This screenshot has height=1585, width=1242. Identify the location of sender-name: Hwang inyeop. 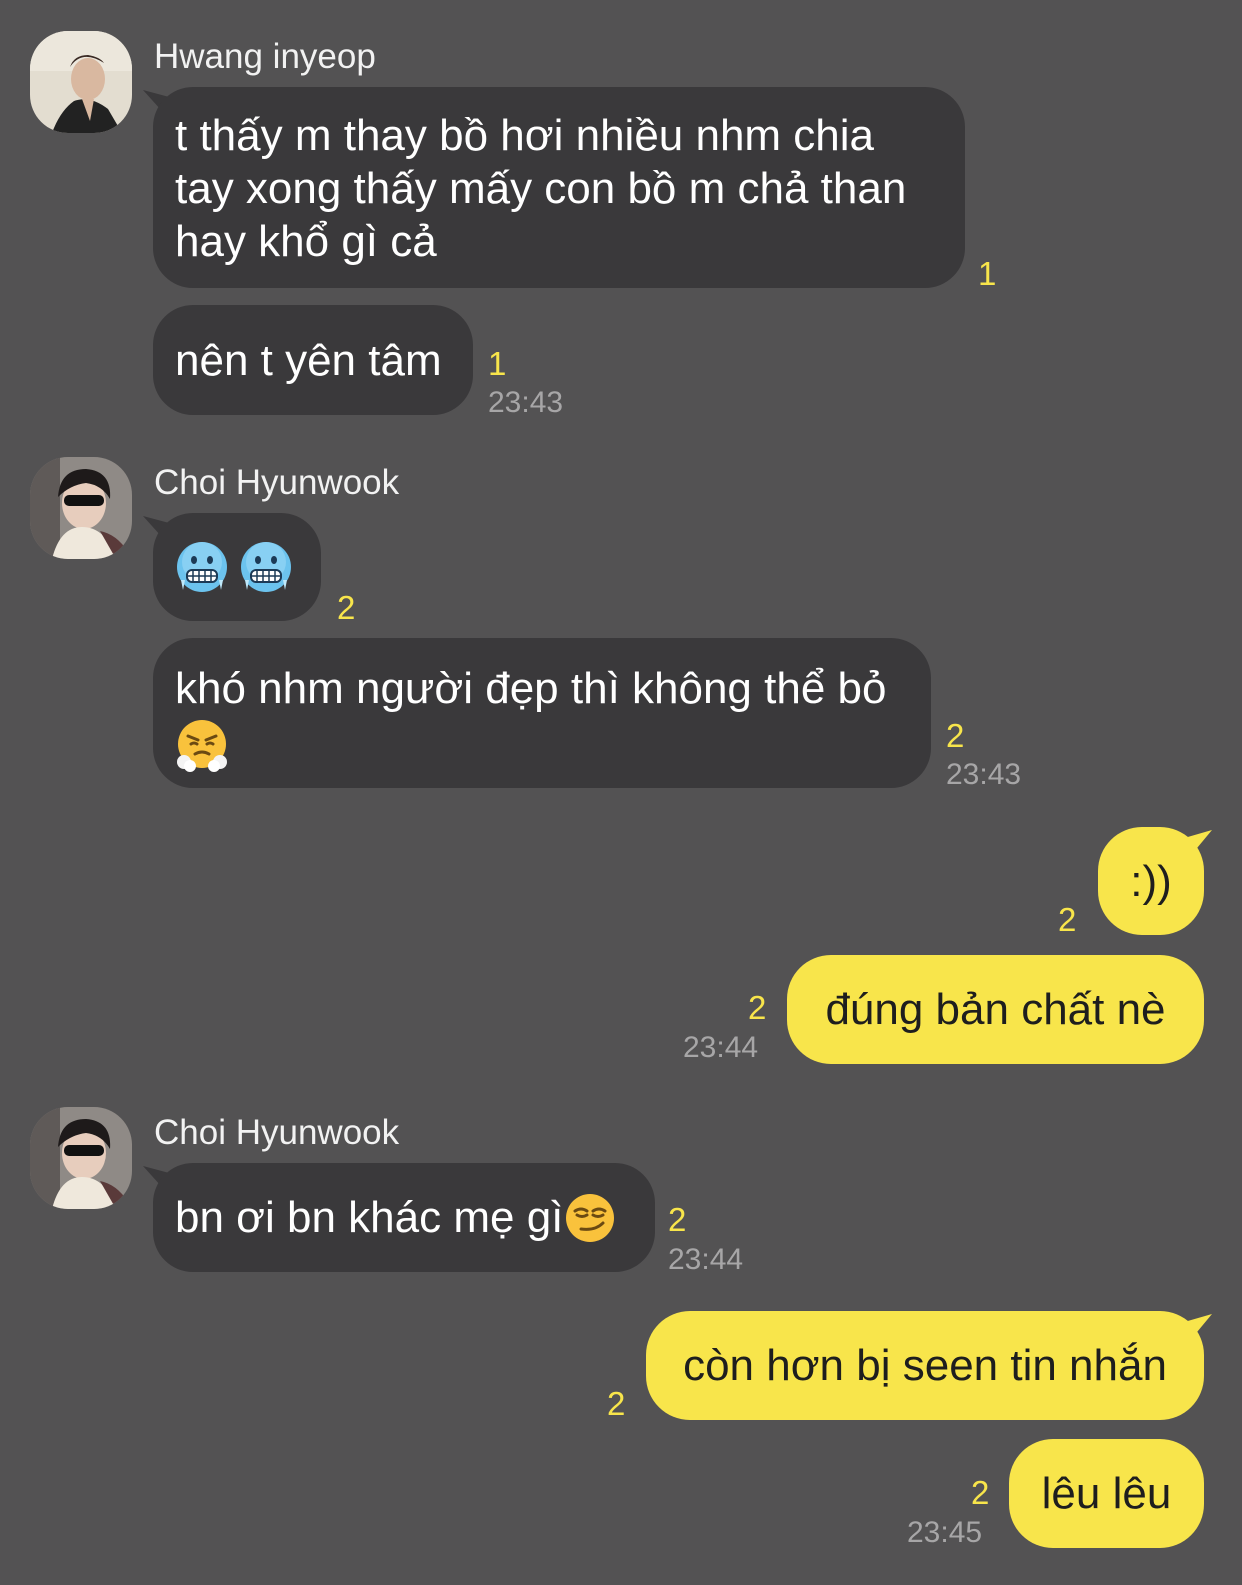
(265, 56).